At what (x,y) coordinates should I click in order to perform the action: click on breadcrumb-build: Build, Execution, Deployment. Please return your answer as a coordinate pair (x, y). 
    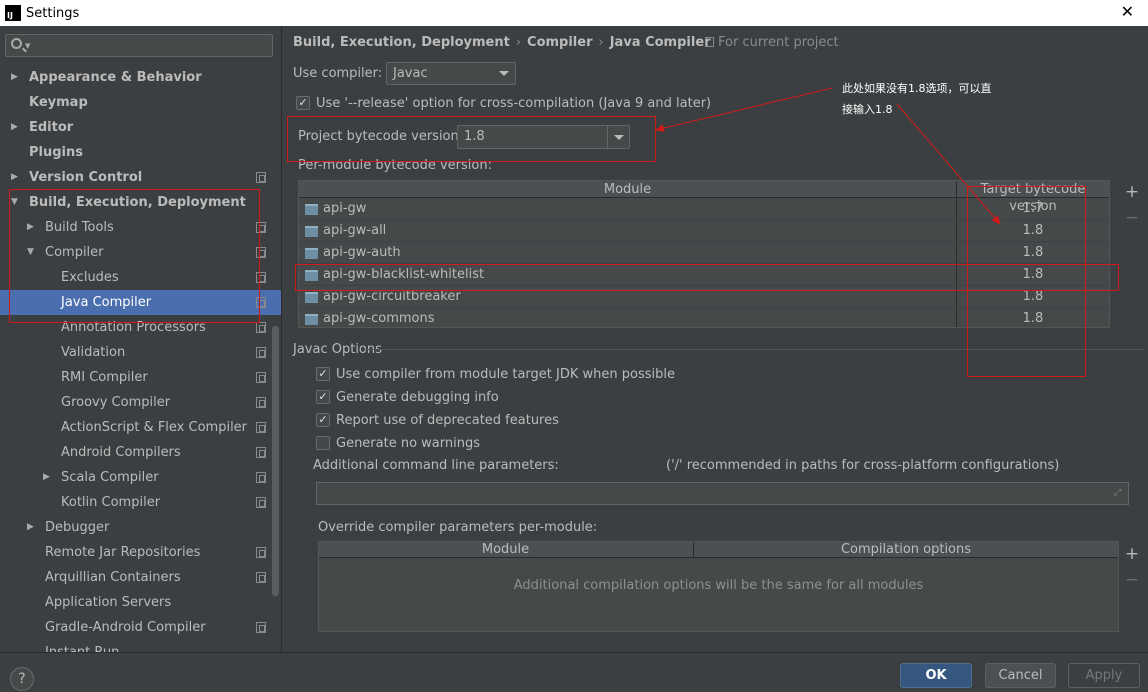
    Looking at the image, I should click on (401, 42).